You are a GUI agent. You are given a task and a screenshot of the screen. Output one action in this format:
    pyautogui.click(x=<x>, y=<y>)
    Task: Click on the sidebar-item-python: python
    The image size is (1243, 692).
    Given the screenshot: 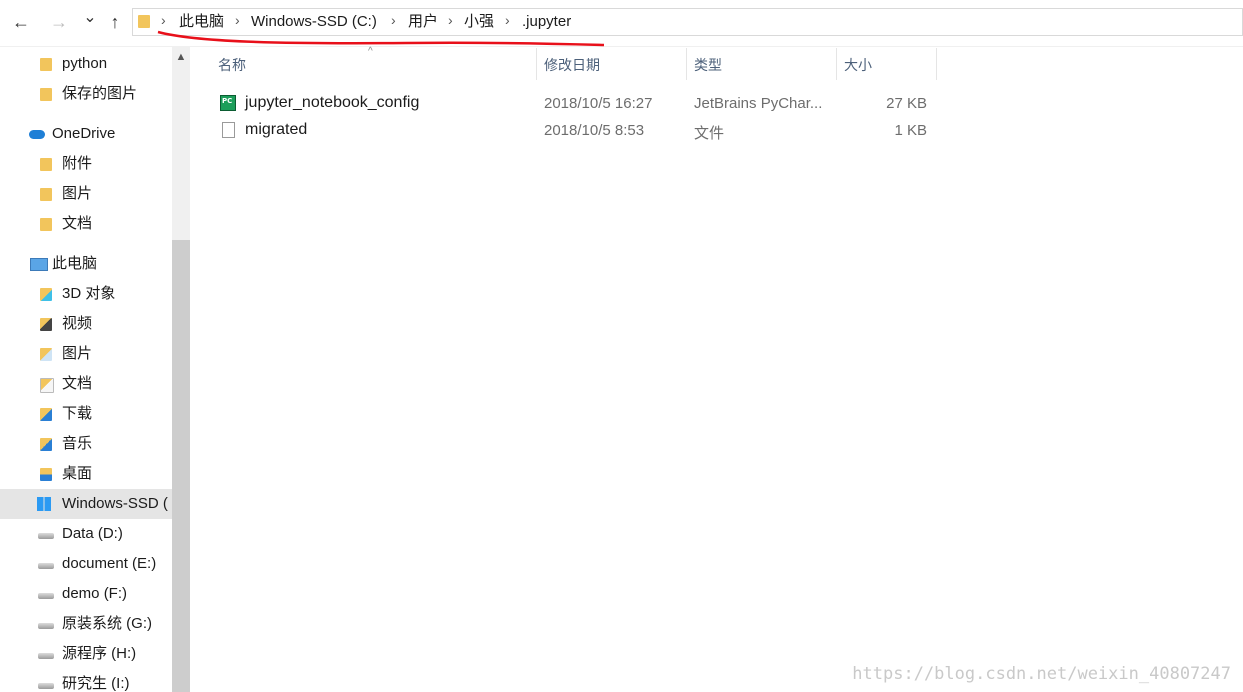 What is the action you would take?
    pyautogui.click(x=86, y=64)
    